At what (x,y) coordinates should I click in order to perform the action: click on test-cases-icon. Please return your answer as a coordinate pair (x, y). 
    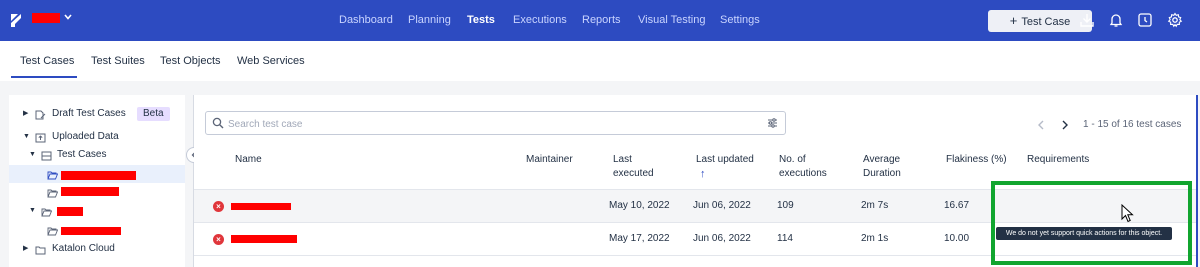
    Looking at the image, I should click on (46, 155).